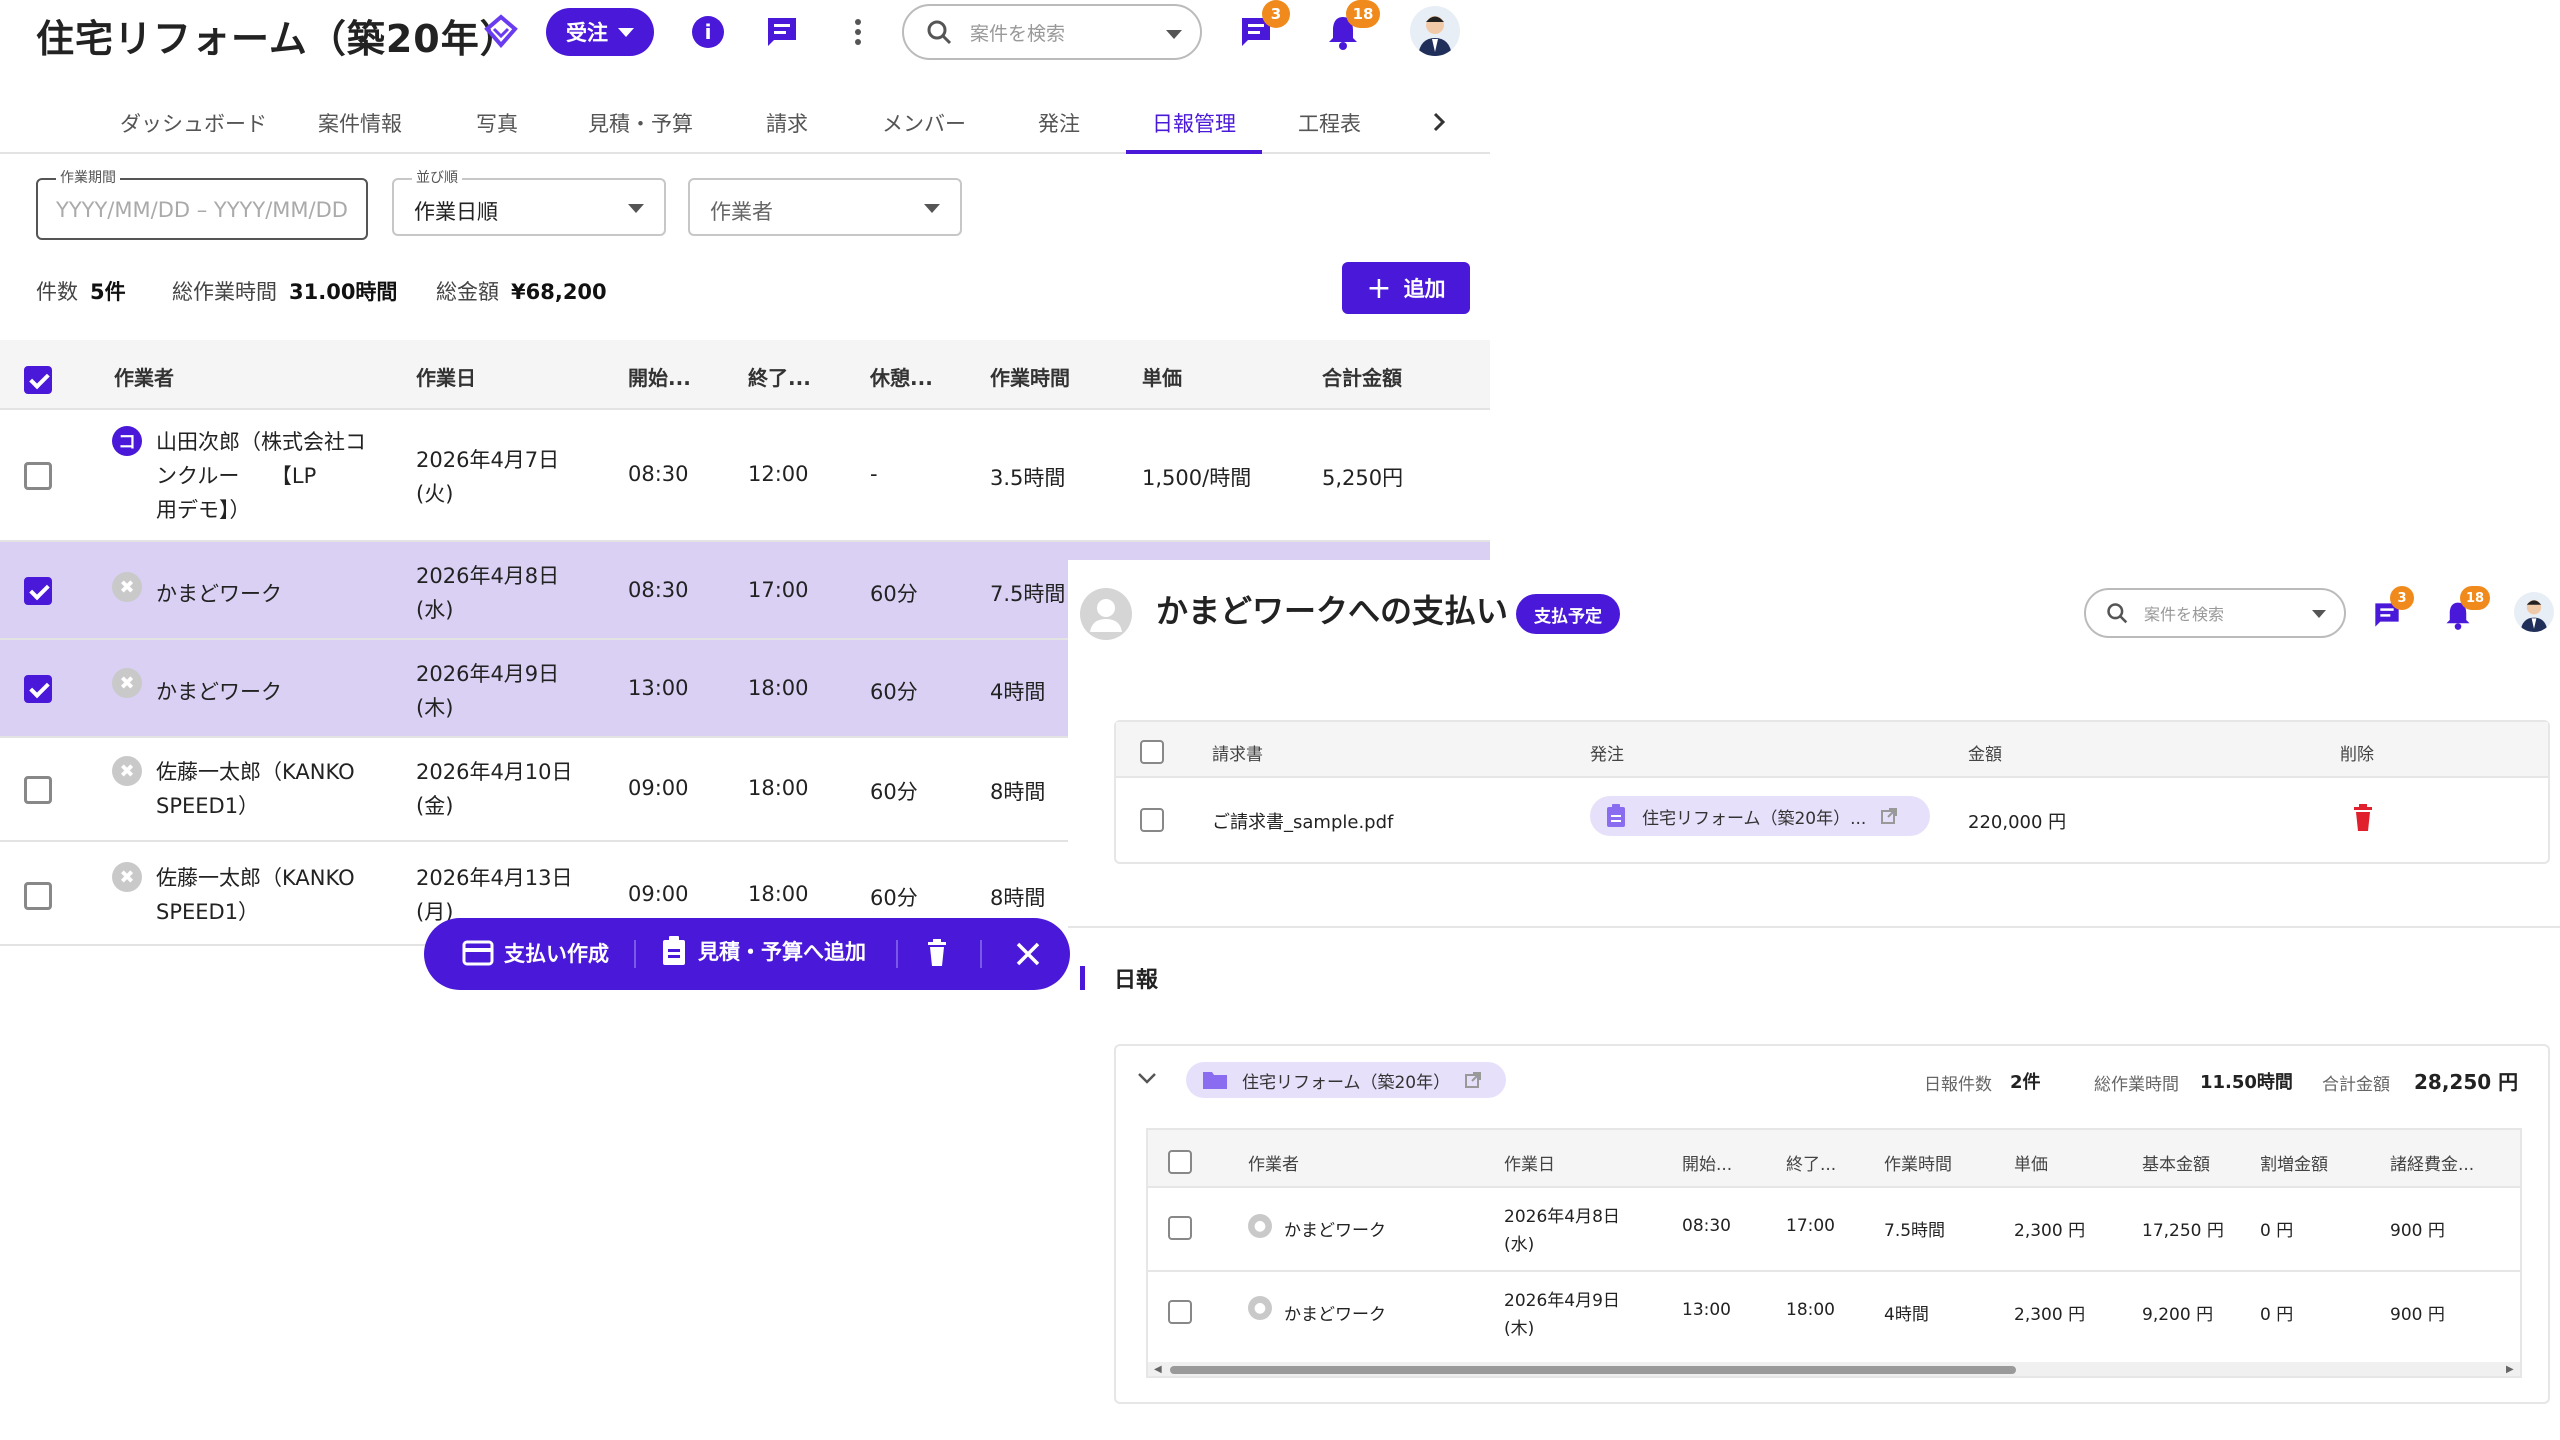 The image size is (2560, 1440). Describe the element at coordinates (1832, 750) in the screenshot. I see `invoice-header` at that location.